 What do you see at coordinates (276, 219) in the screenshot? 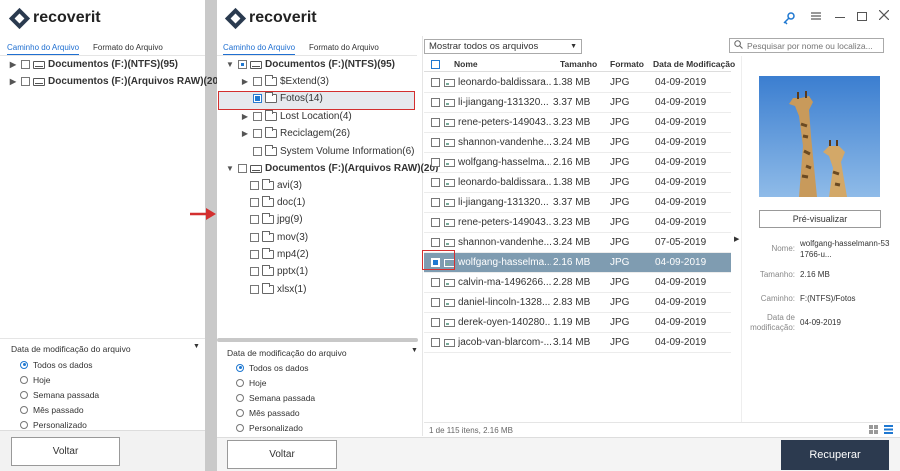
I see `tree-item-jpg: jpg(9)` at bounding box center [276, 219].